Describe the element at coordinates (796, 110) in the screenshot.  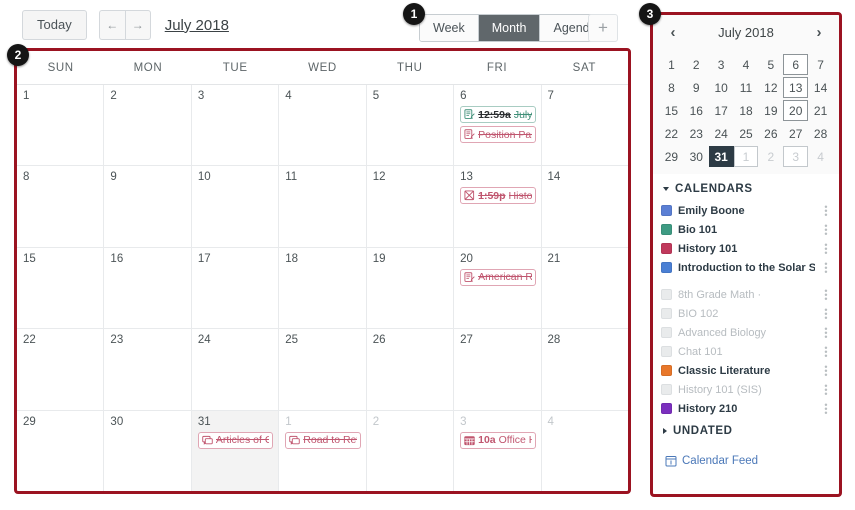
I see `mini-calendar-day: 20` at that location.